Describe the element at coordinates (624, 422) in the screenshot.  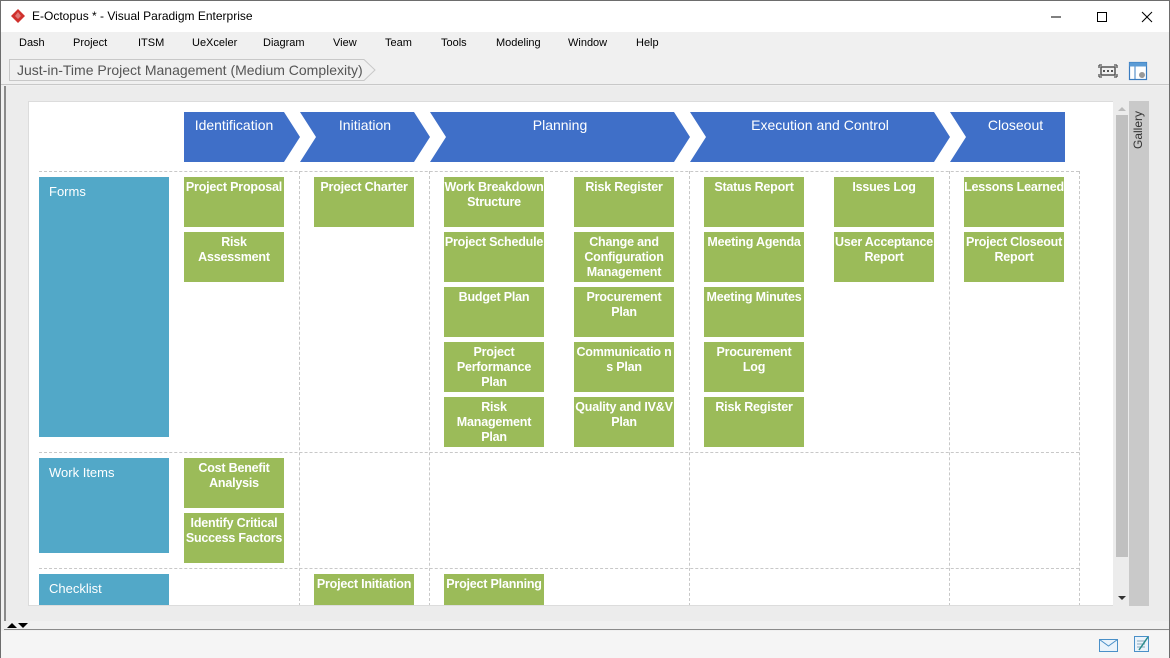
I see `card-quality-ivv-plan: Quality and IV&V Plan` at that location.